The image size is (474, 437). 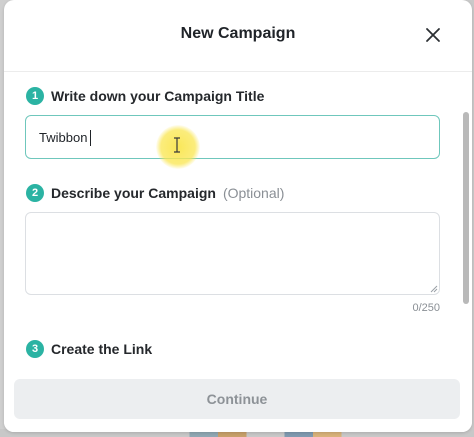 What do you see at coordinates (90, 138) in the screenshot?
I see `text-caret` at bounding box center [90, 138].